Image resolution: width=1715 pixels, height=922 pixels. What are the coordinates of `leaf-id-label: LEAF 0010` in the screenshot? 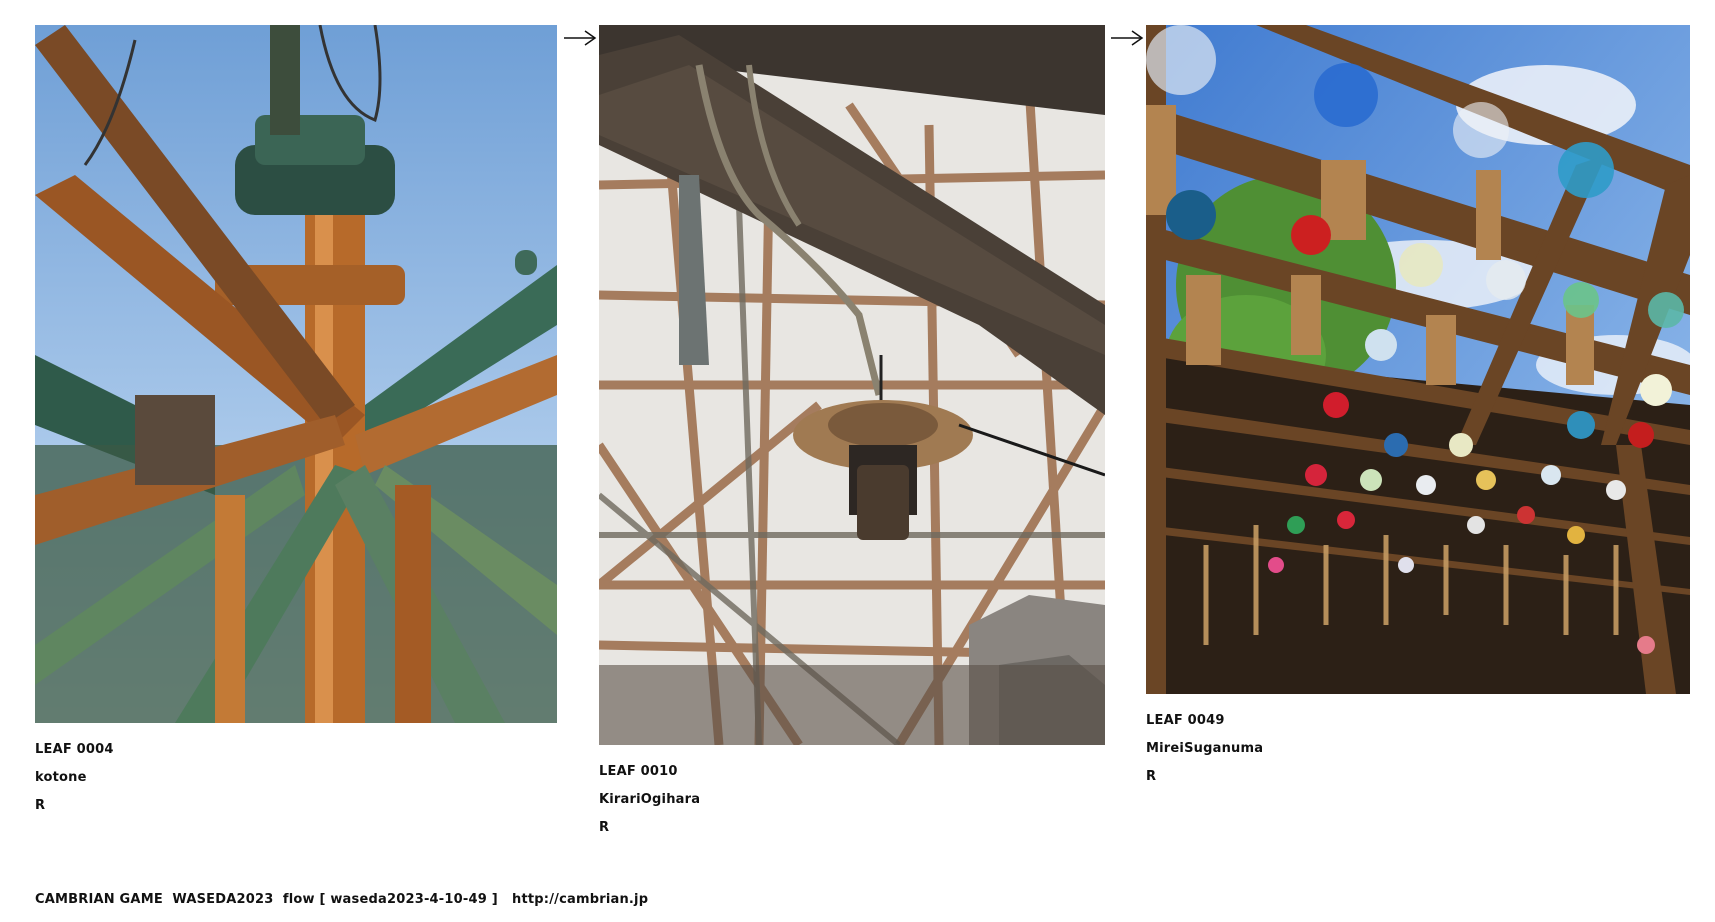 It's located at (638, 771).